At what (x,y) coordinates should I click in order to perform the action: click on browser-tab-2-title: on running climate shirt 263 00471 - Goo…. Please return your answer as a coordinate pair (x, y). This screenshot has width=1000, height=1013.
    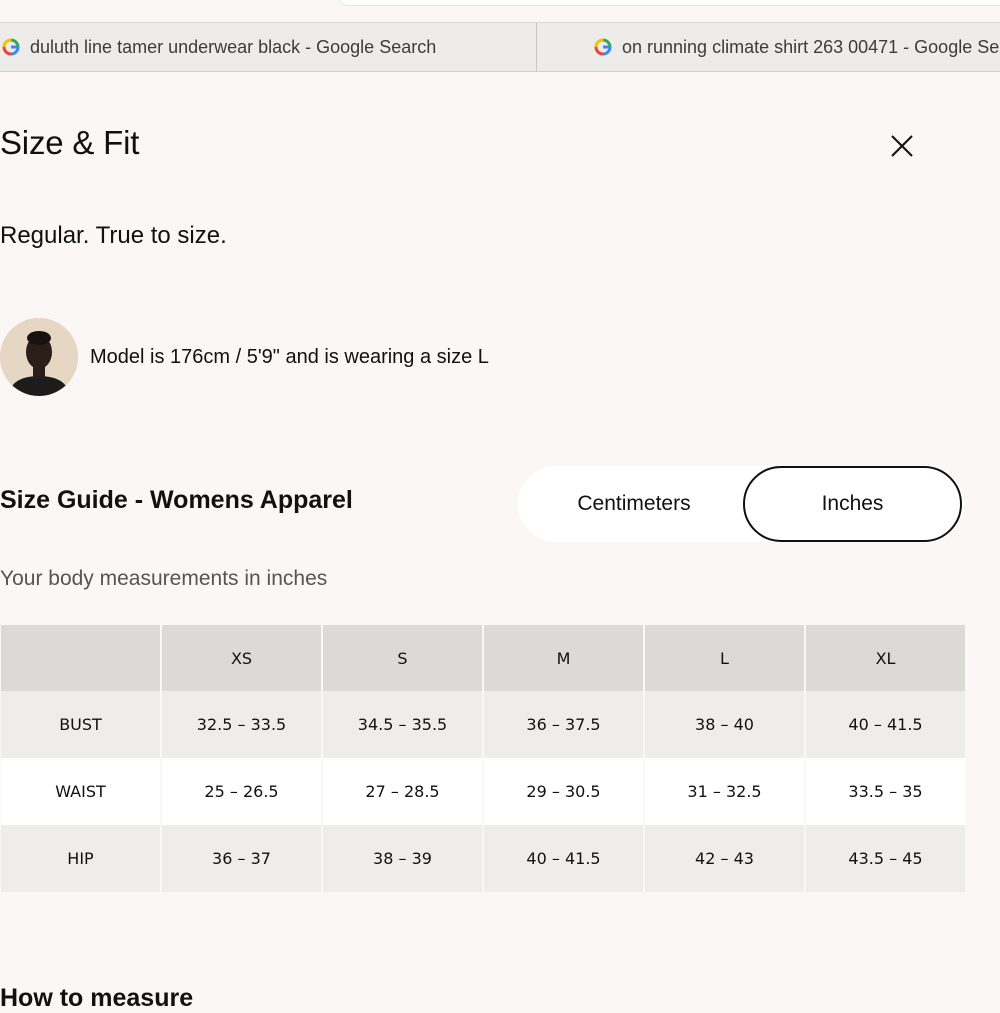
    Looking at the image, I should click on (811, 46).